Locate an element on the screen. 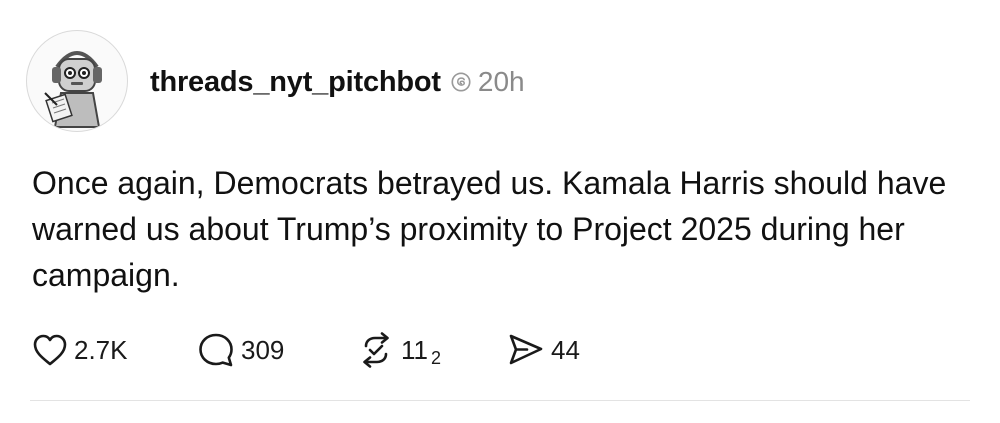 The height and width of the screenshot is (423, 1000). username: threads_nyt_pitchbot is located at coordinates (295, 82).